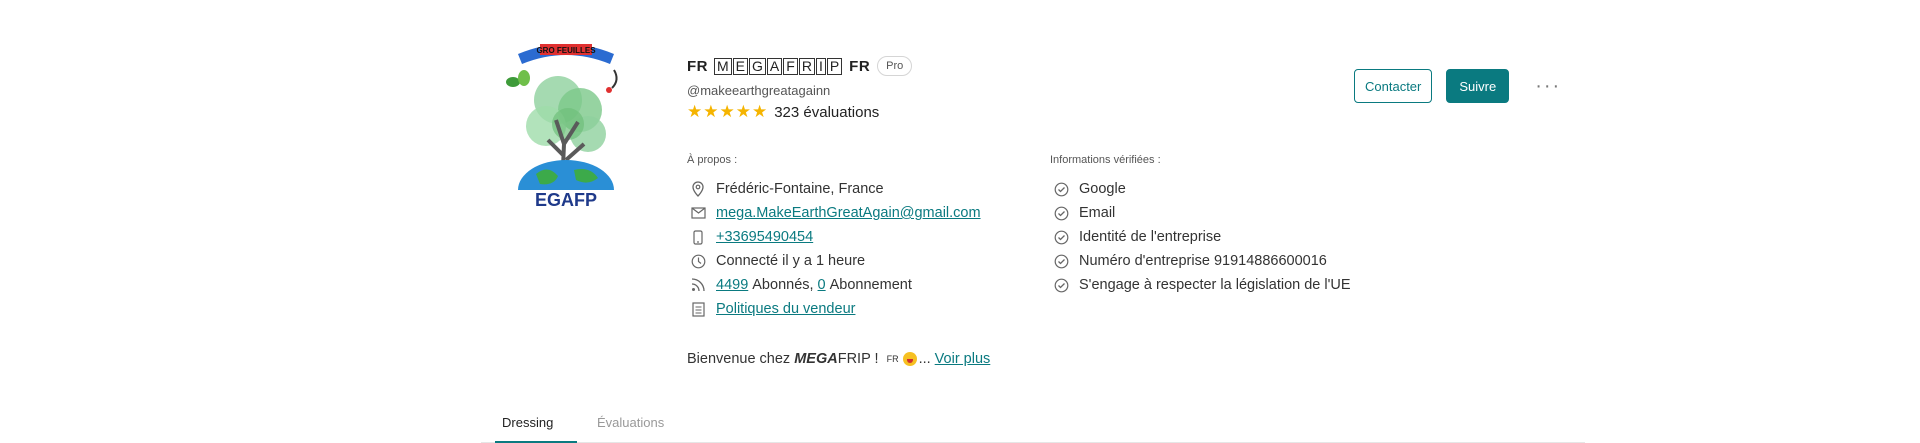 This screenshot has height=443, width=1920. Describe the element at coordinates (860, 66) in the screenshot. I see `flag-right: FR` at that location.